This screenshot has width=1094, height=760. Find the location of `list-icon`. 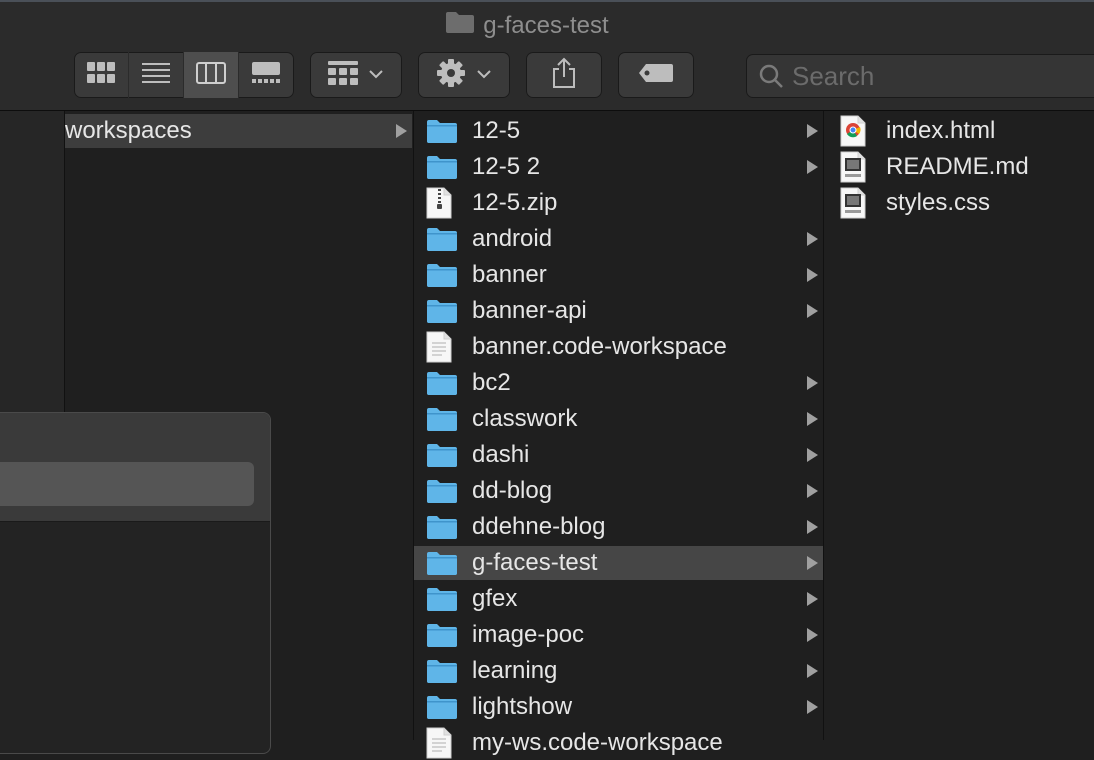

list-icon is located at coordinates (156, 75).